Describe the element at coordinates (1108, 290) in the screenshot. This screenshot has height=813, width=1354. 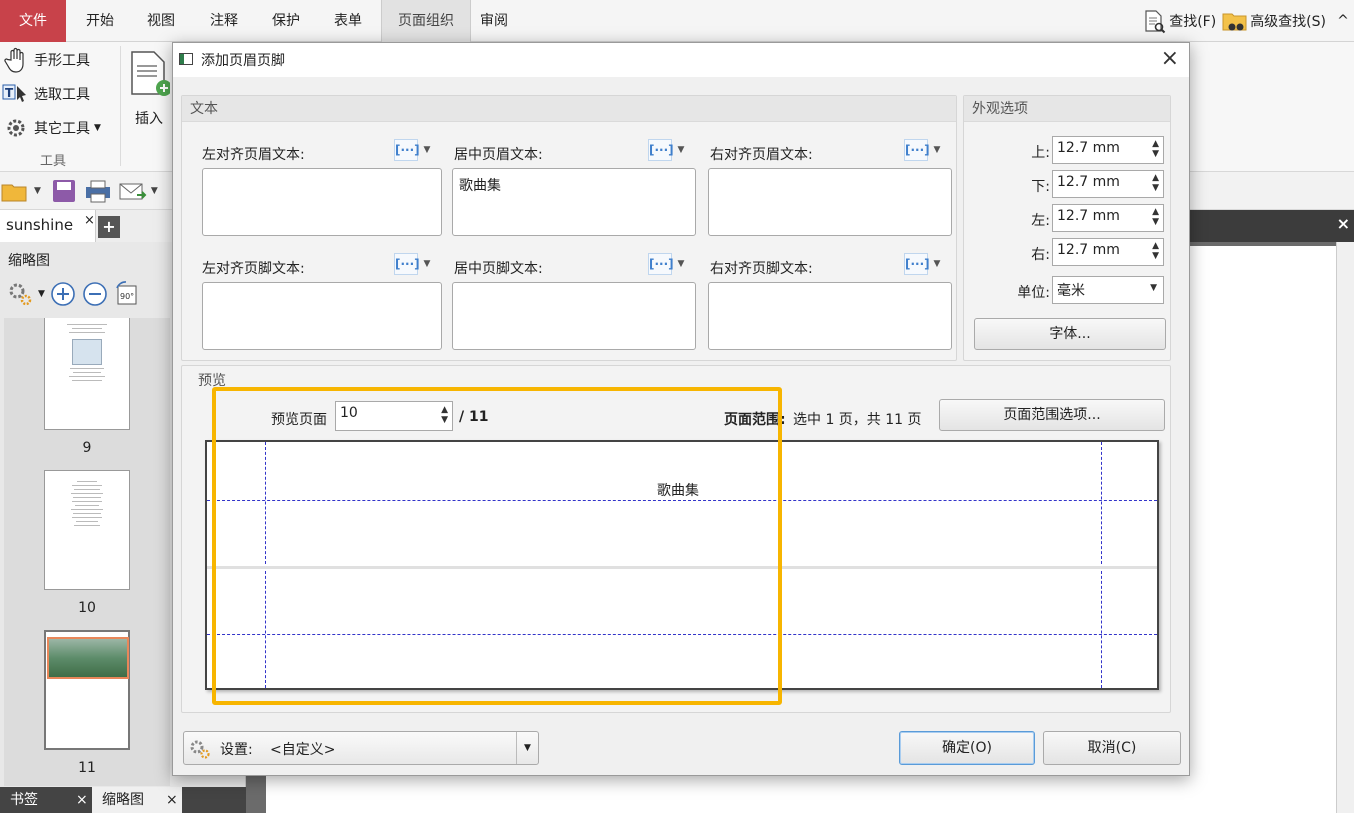
I see `unit-select: 毫米 ▼` at that location.